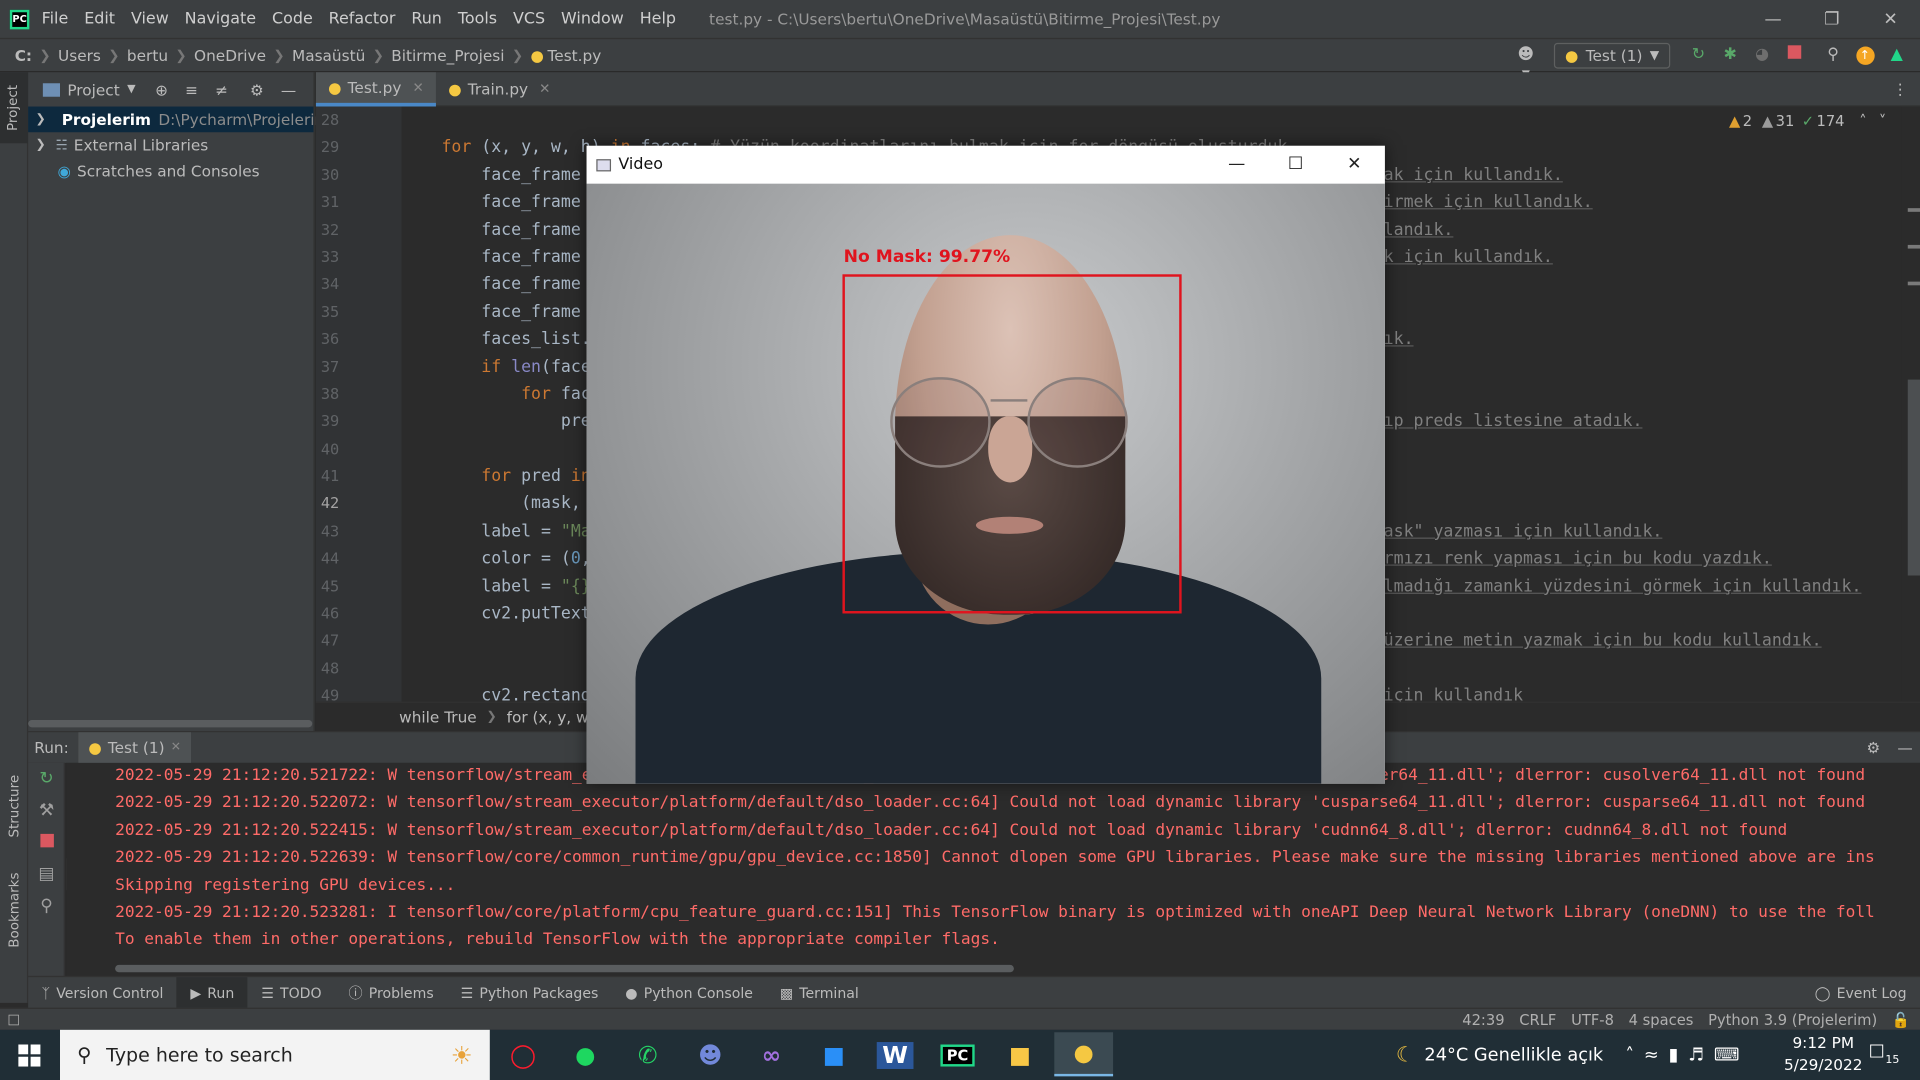 Image resolution: width=1920 pixels, height=1080 pixels. Describe the element at coordinates (426, 19) in the screenshot. I see `menu-run: Run` at that location.